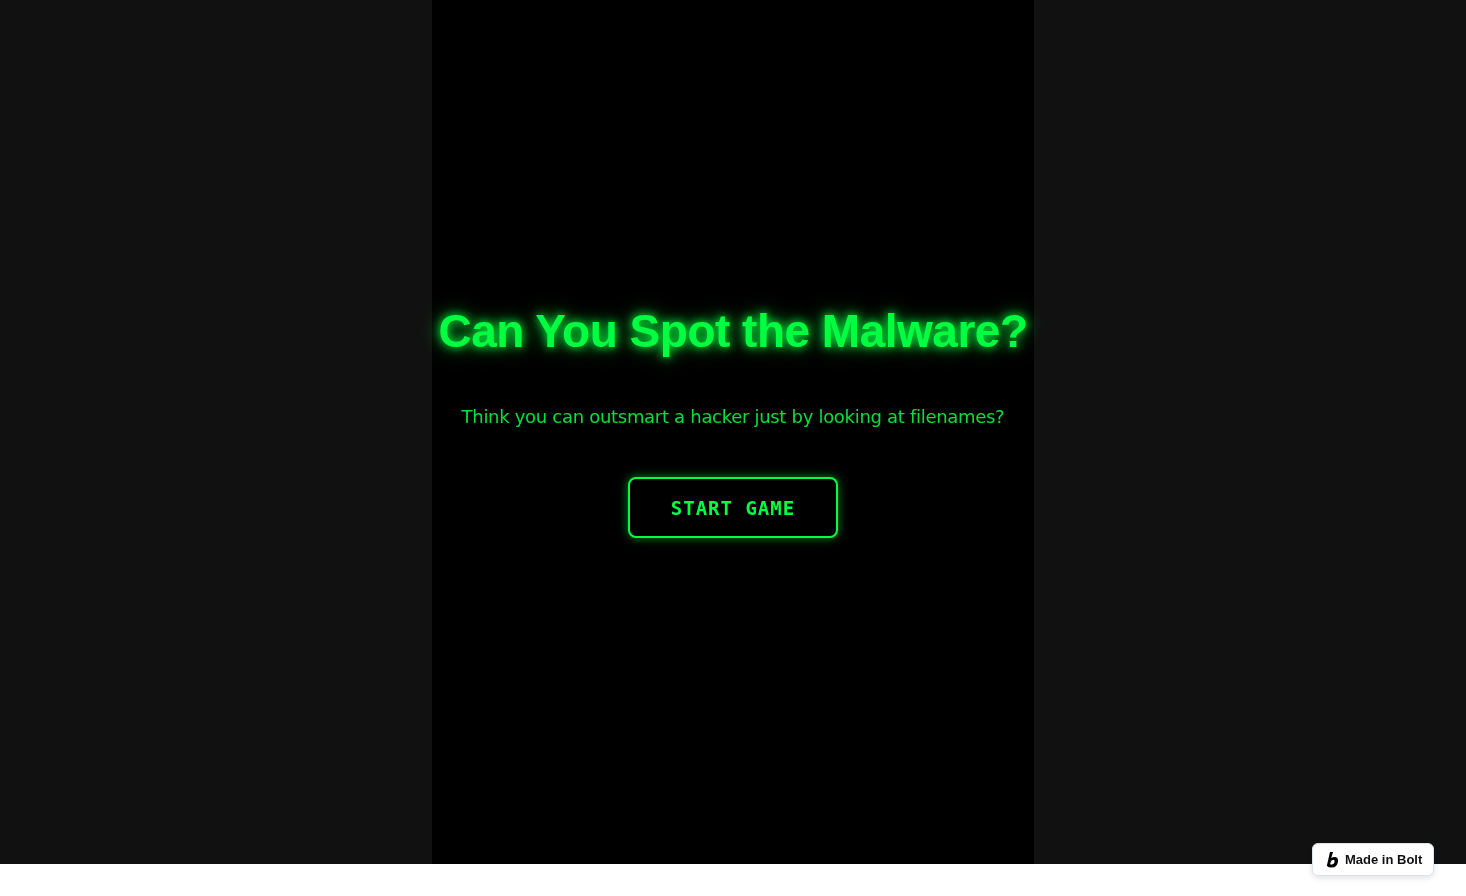 The image size is (1466, 896). Describe the element at coordinates (1373, 859) in the screenshot. I see `made-in-bolt-badge: Made in Bolt` at that location.